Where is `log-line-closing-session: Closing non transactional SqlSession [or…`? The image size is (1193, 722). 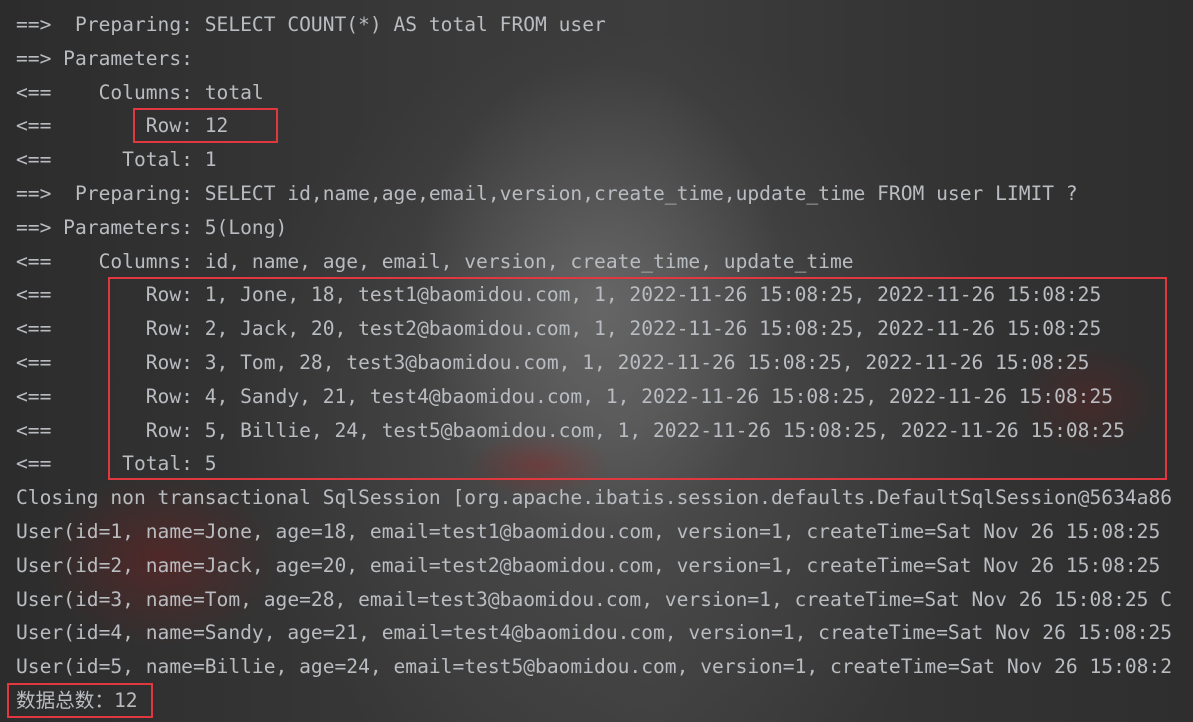 log-line-closing-session: Closing non transactional SqlSession [or… is located at coordinates (594, 498).